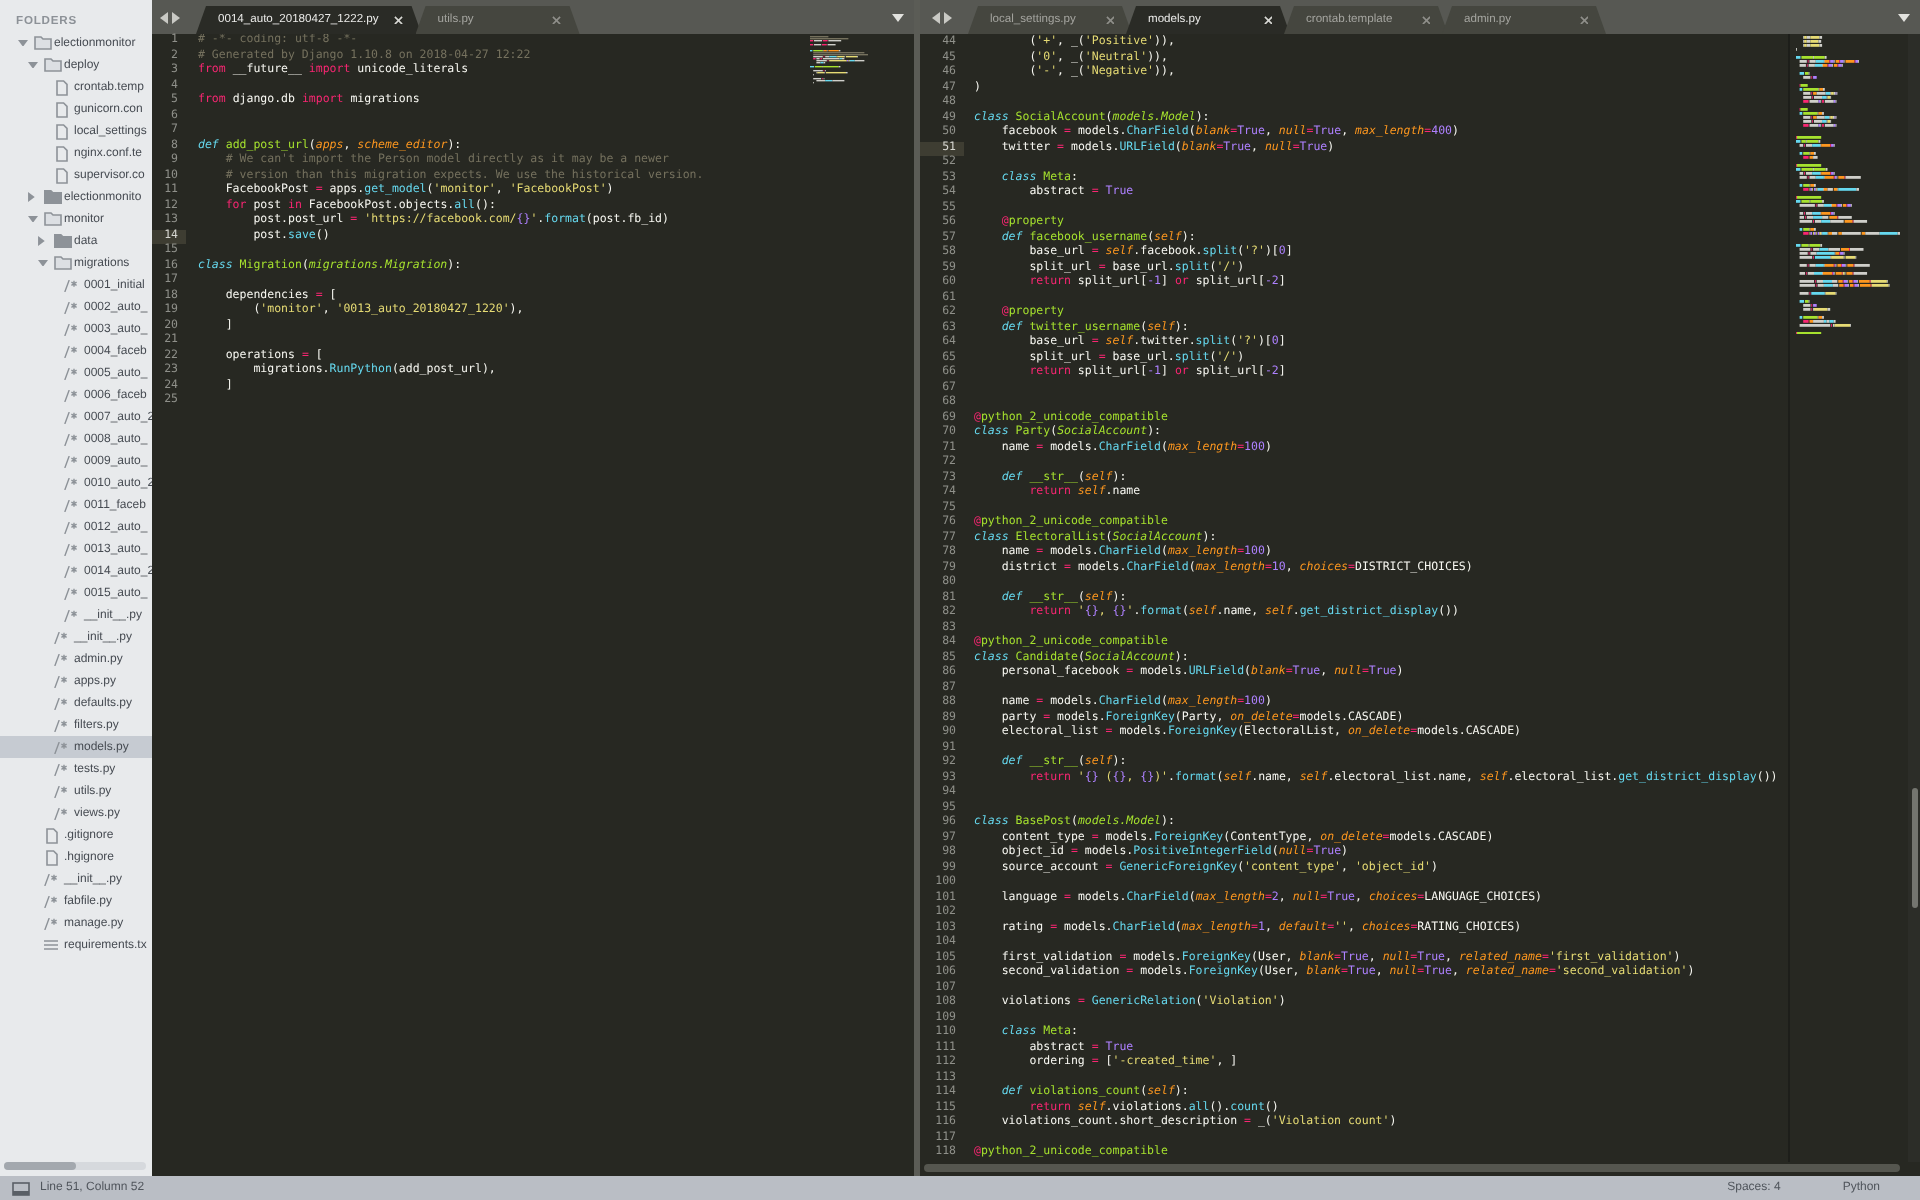 The height and width of the screenshot is (1200, 1920). I want to click on text-file-icon, so click(51, 945).